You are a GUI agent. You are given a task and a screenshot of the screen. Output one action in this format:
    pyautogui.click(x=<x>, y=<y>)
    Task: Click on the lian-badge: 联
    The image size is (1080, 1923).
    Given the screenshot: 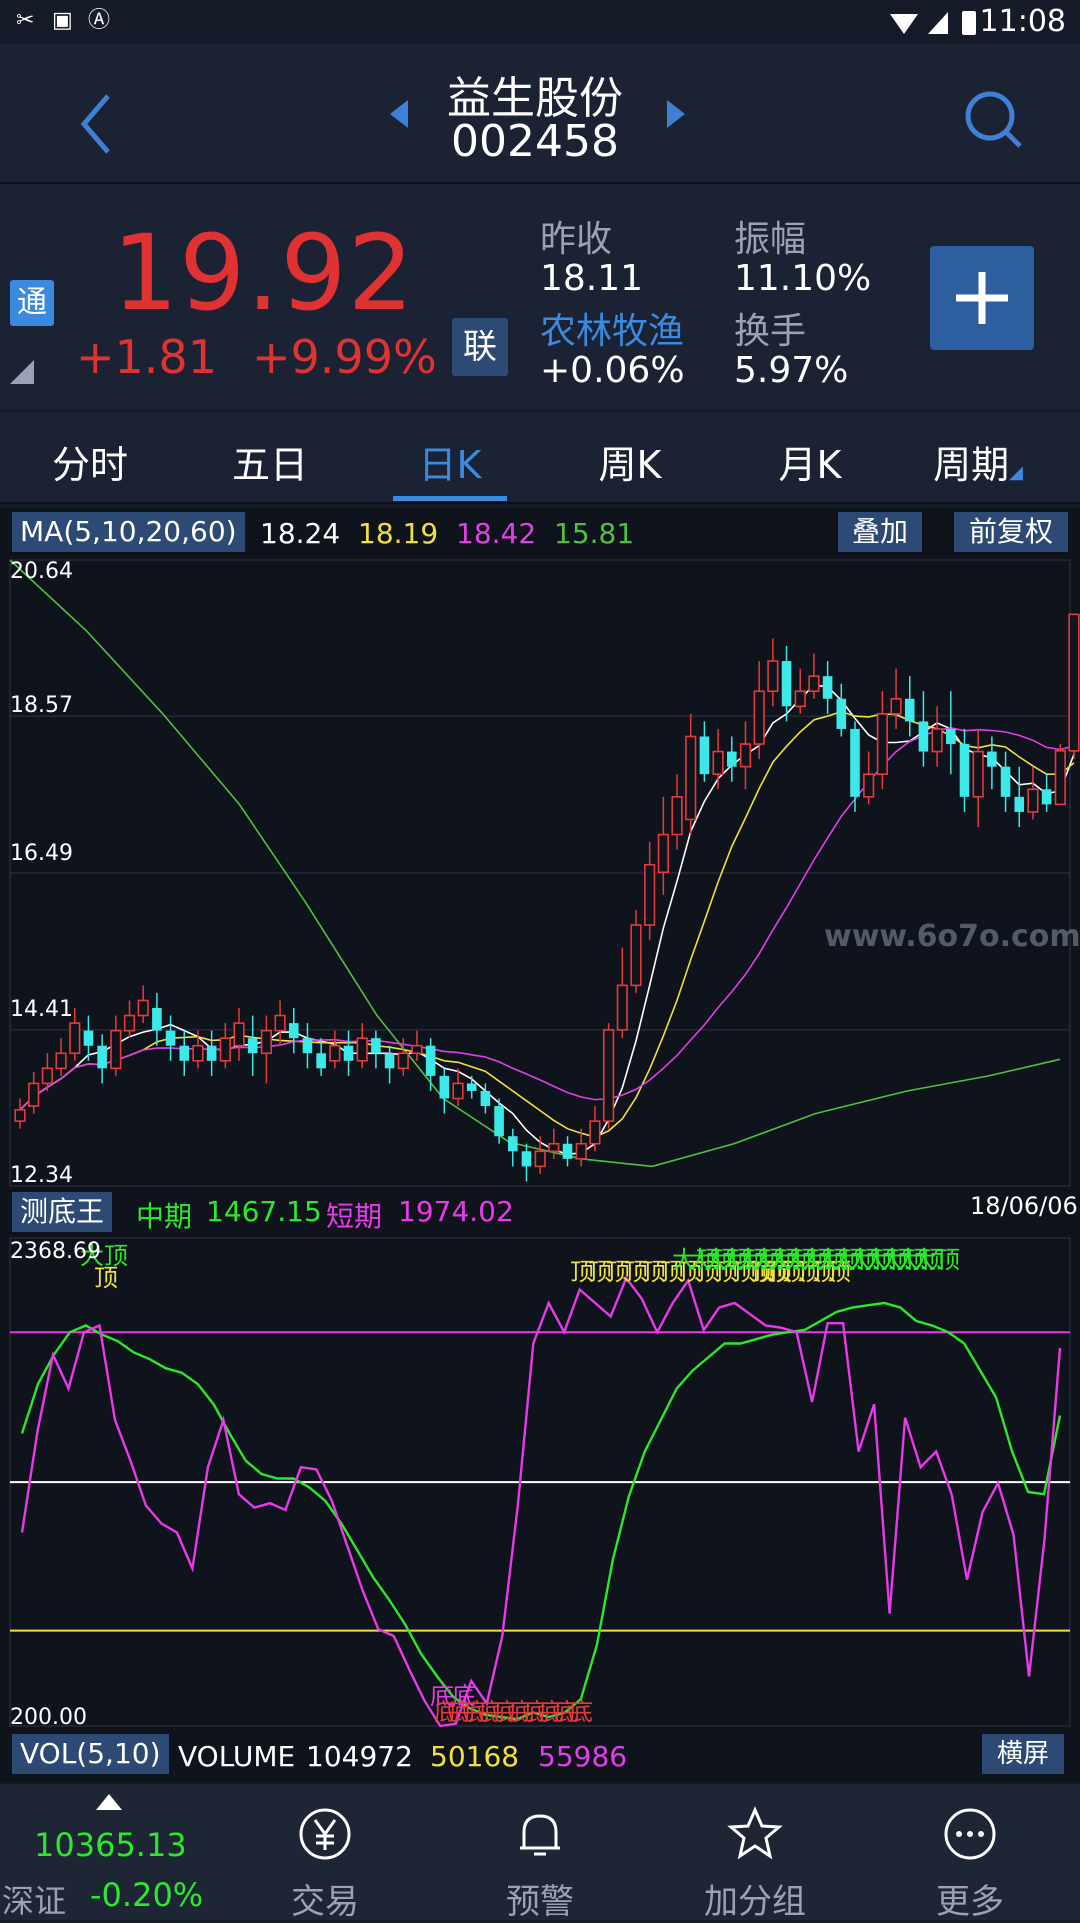 What is the action you would take?
    pyautogui.click(x=480, y=347)
    